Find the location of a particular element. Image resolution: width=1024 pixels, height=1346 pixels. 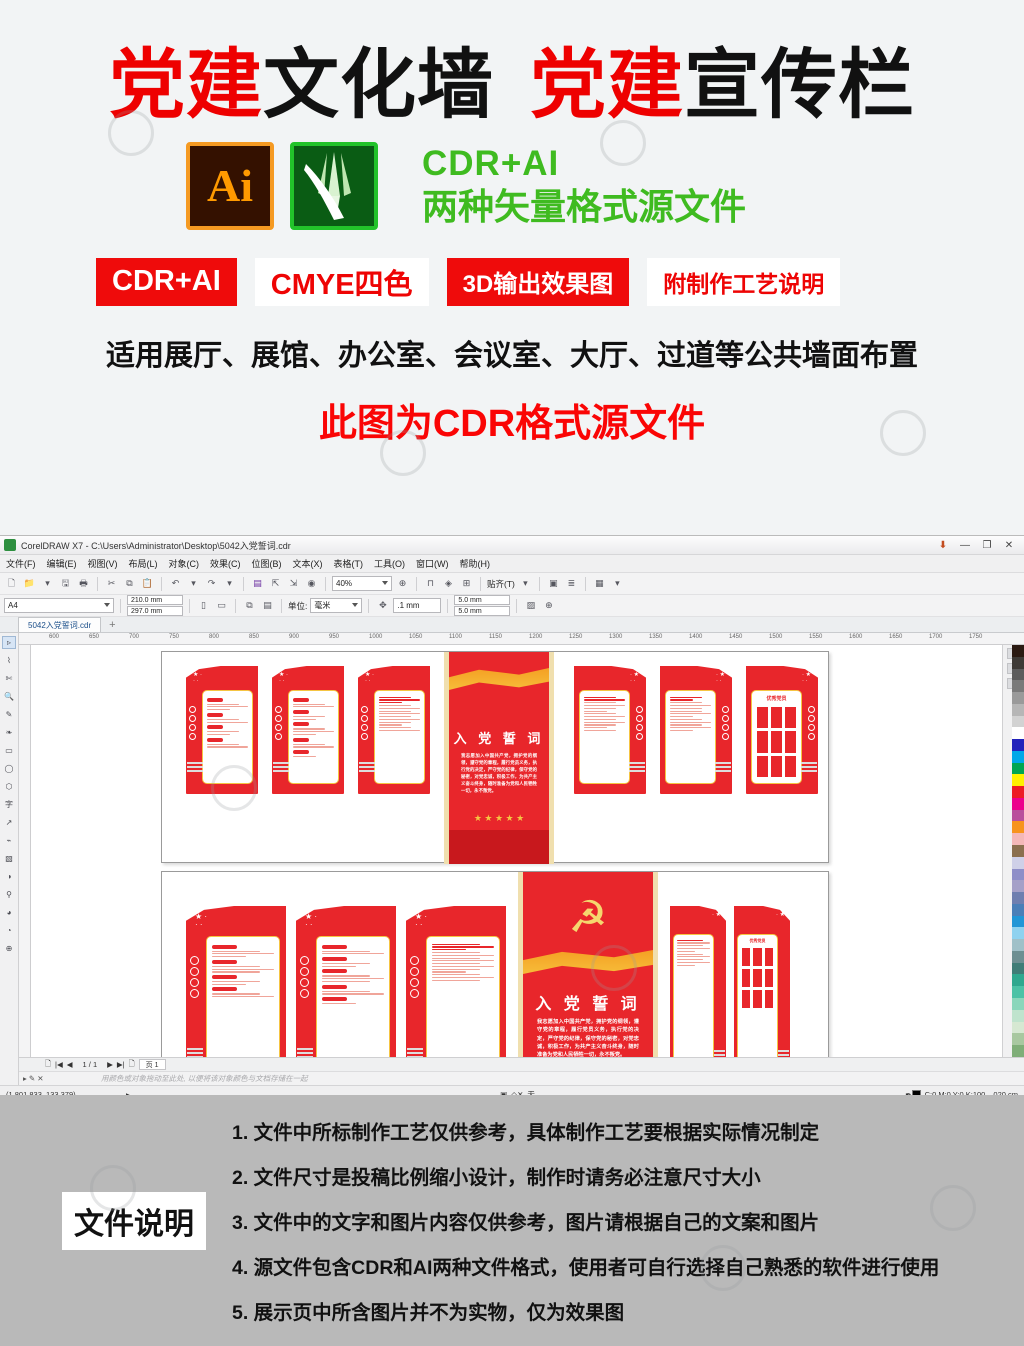

menu-item-help: 帮助(H) is located at coordinates (475, 563).